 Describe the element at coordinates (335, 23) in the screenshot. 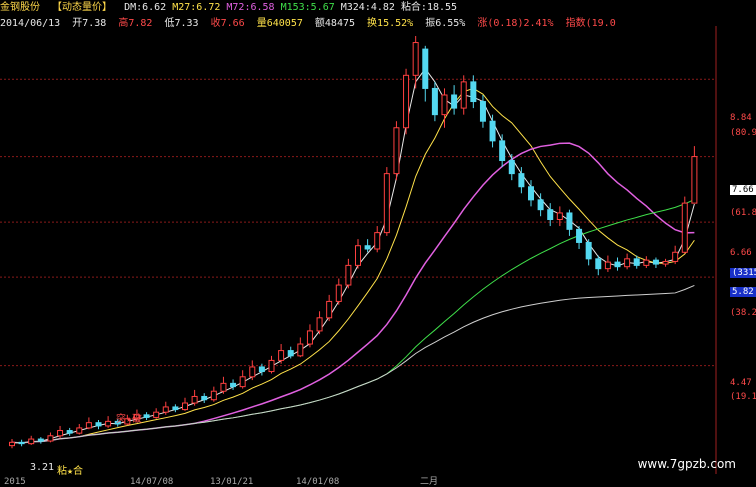

I see `quote-amount: 额48475` at that location.